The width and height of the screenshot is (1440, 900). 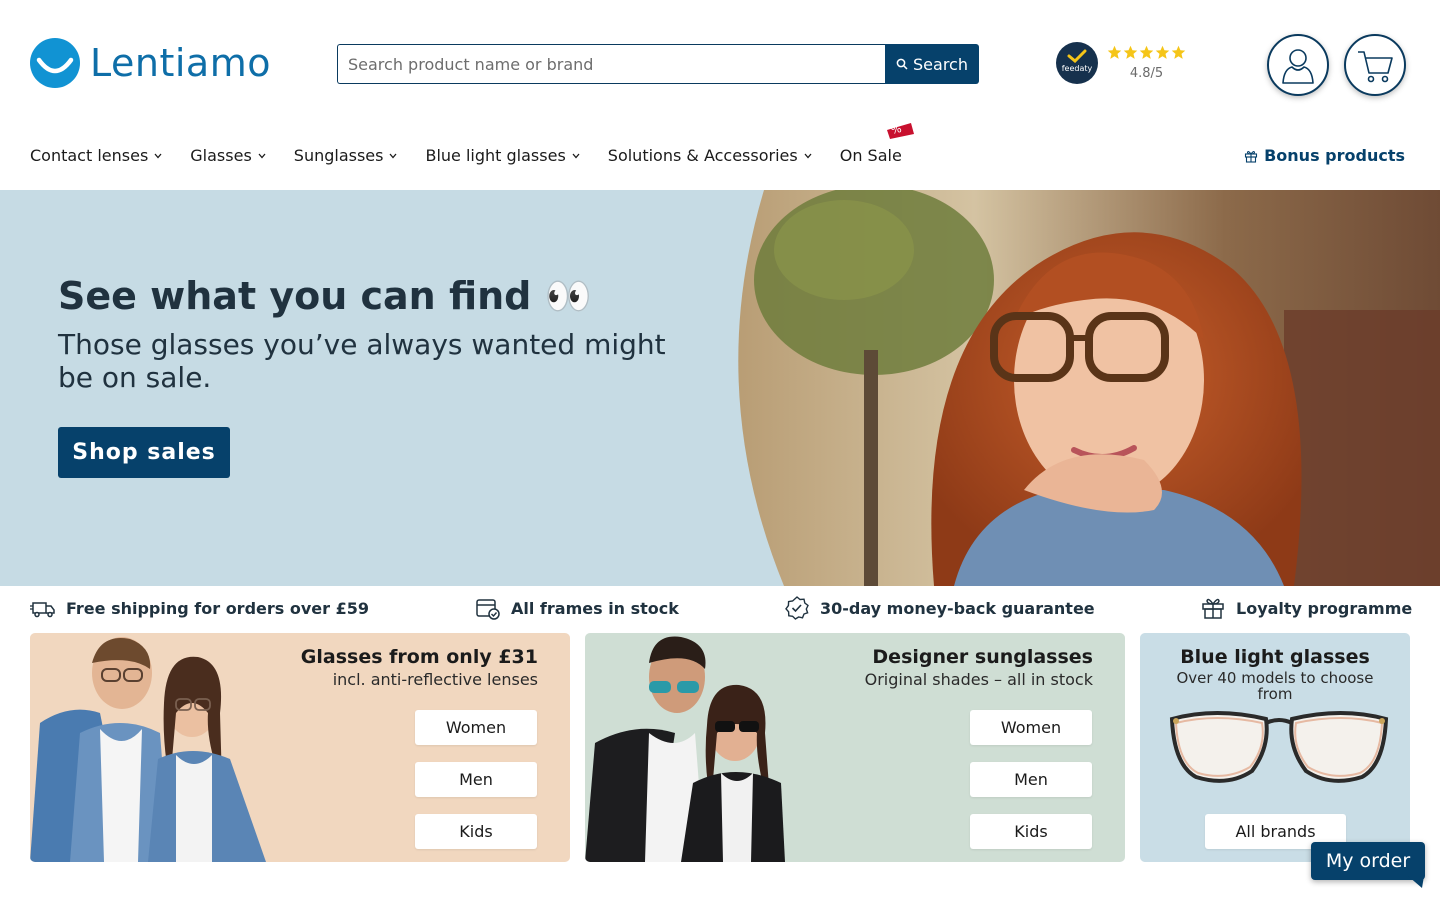 I want to click on nav-item-solutions-accessories: Solutions & Accessories, so click(x=710, y=155).